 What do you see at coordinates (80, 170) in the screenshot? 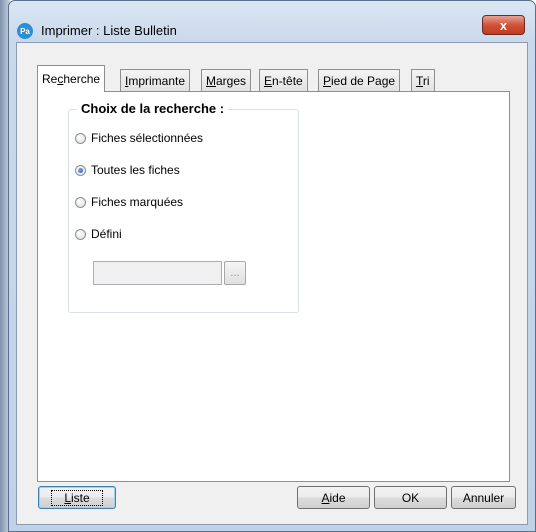
I see `radio-button-selected` at bounding box center [80, 170].